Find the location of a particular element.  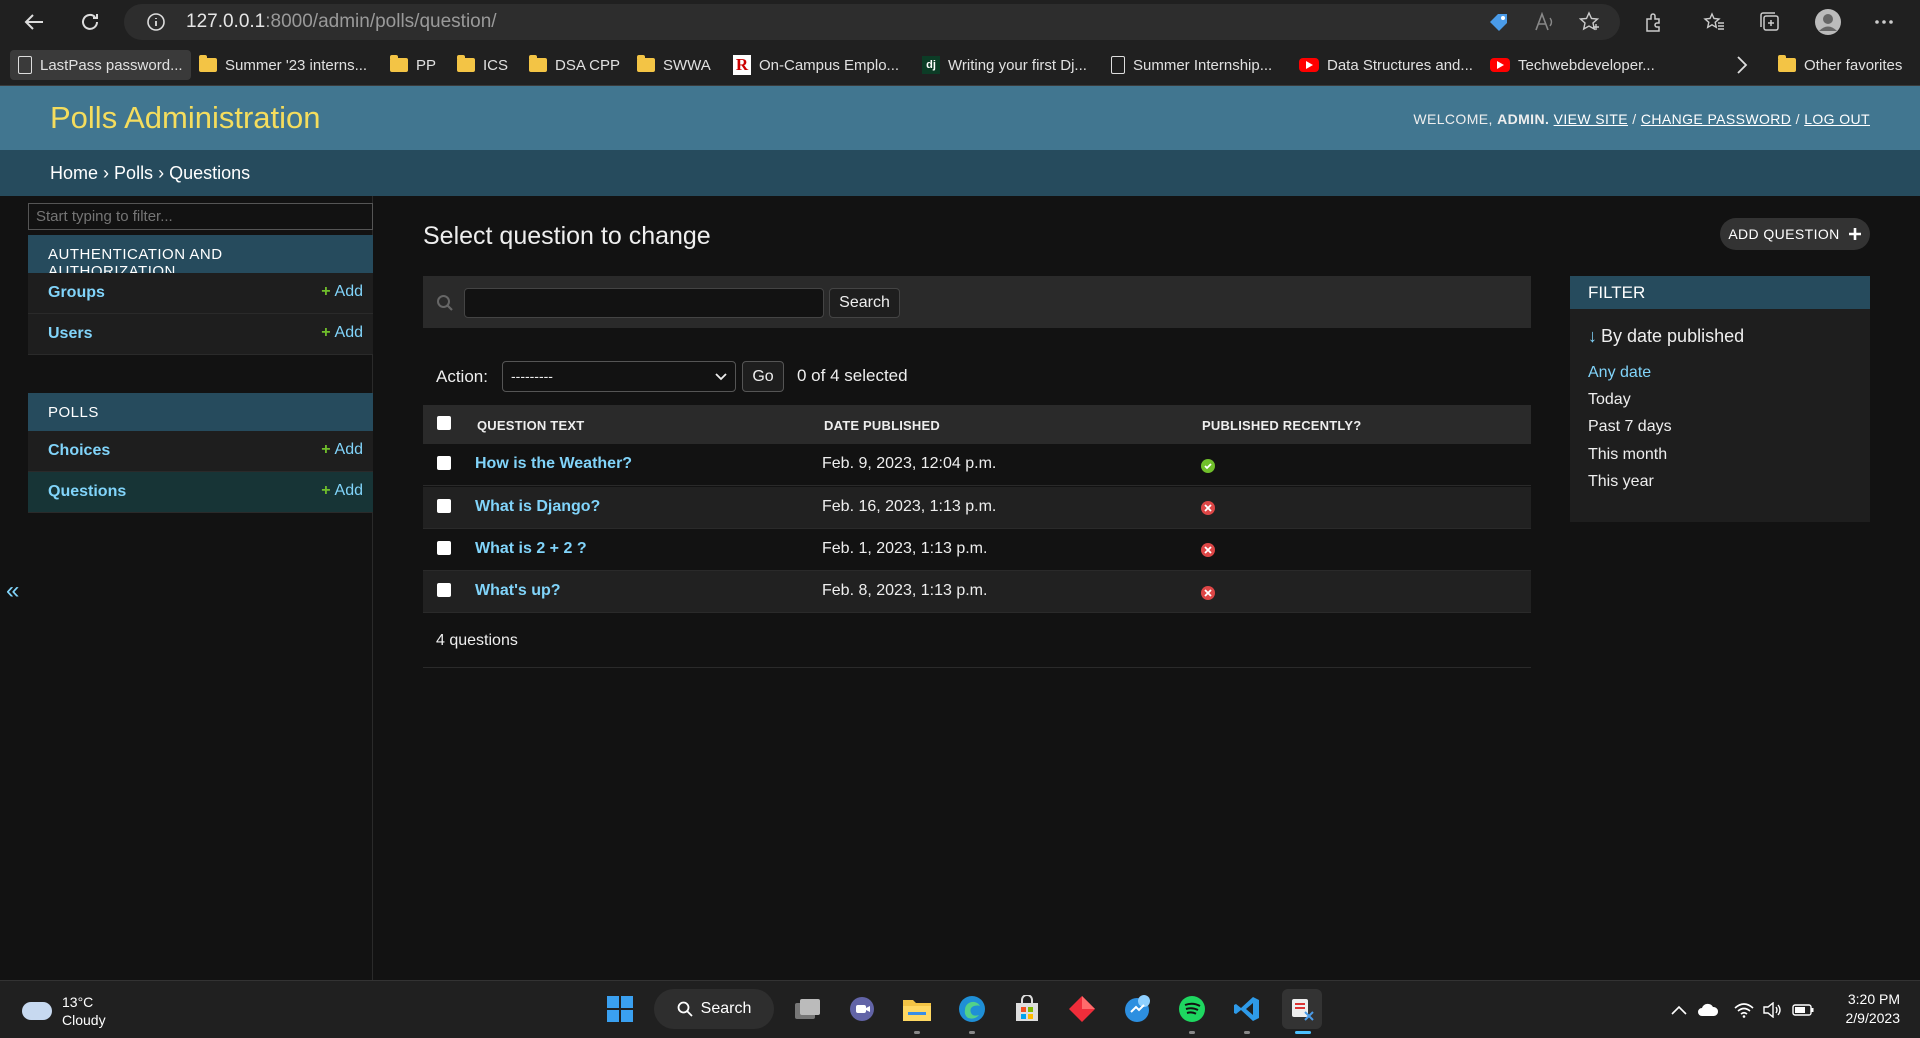

action-select: --------- is located at coordinates (619, 376).